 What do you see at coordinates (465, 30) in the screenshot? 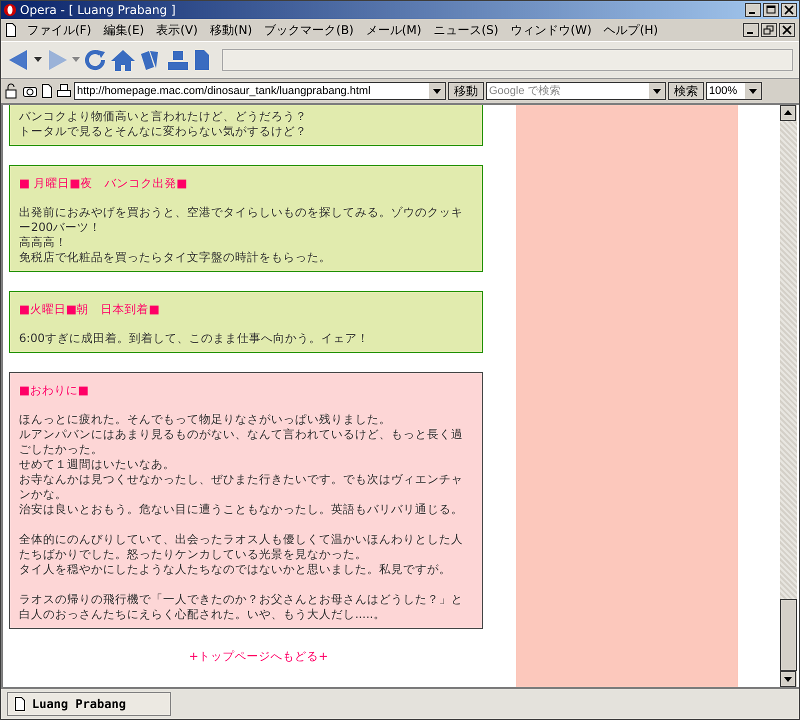
I see `menu-item: ニュース(S)` at bounding box center [465, 30].